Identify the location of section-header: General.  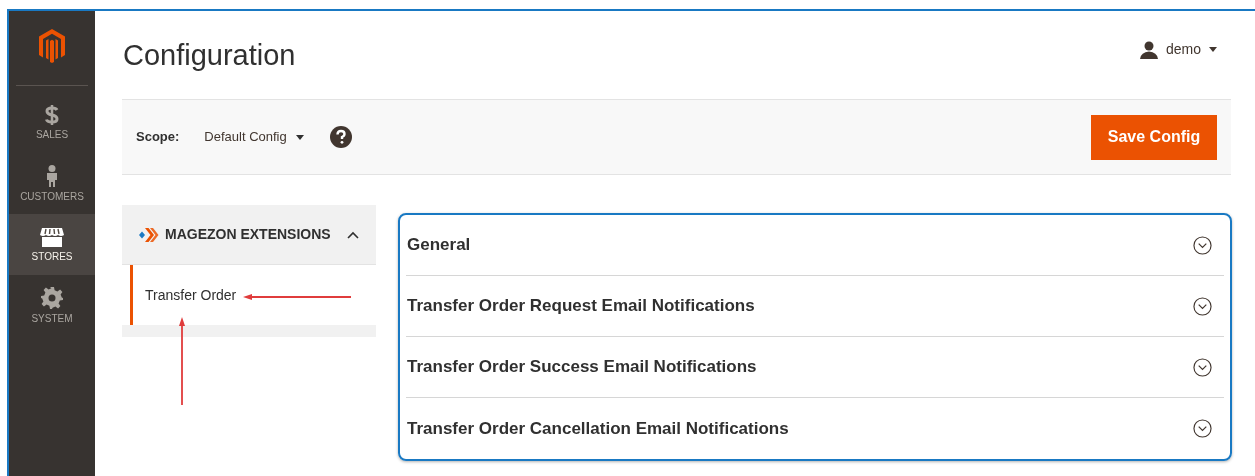
(815, 245).